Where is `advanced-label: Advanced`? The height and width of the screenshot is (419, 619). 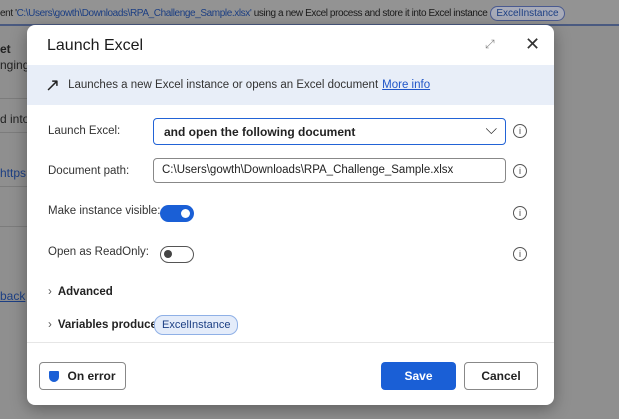
advanced-label: Advanced is located at coordinates (85, 292).